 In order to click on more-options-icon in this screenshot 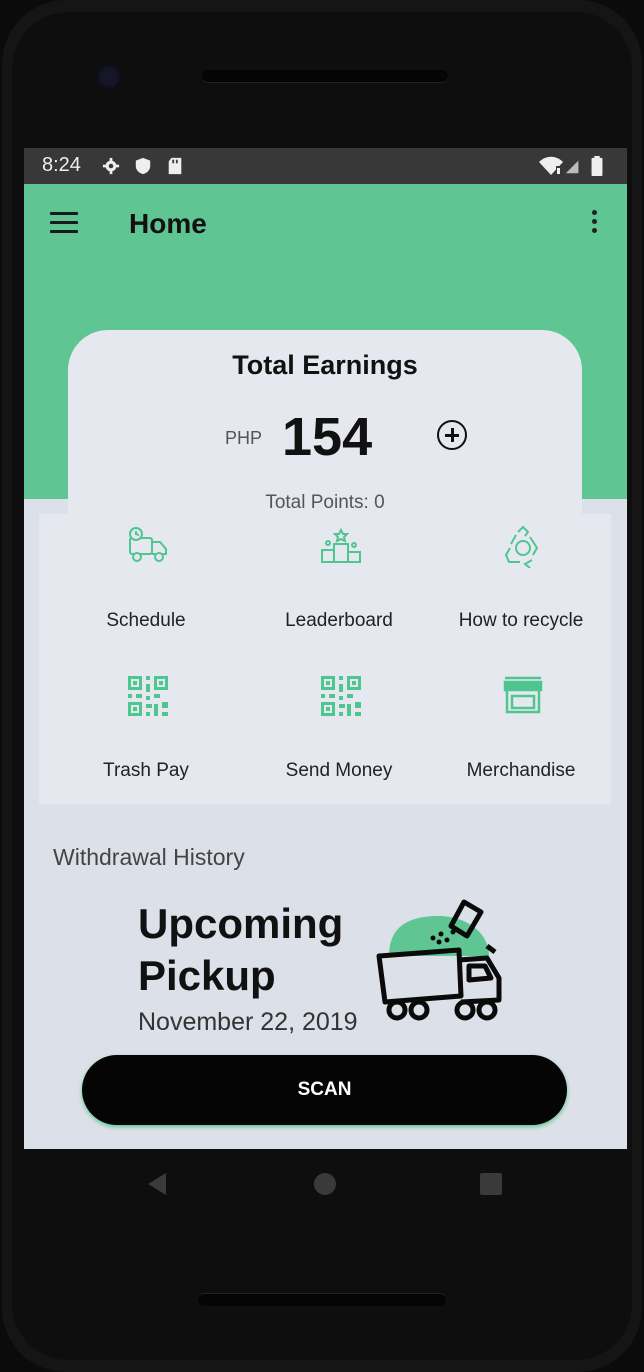, I will do `click(594, 224)`.